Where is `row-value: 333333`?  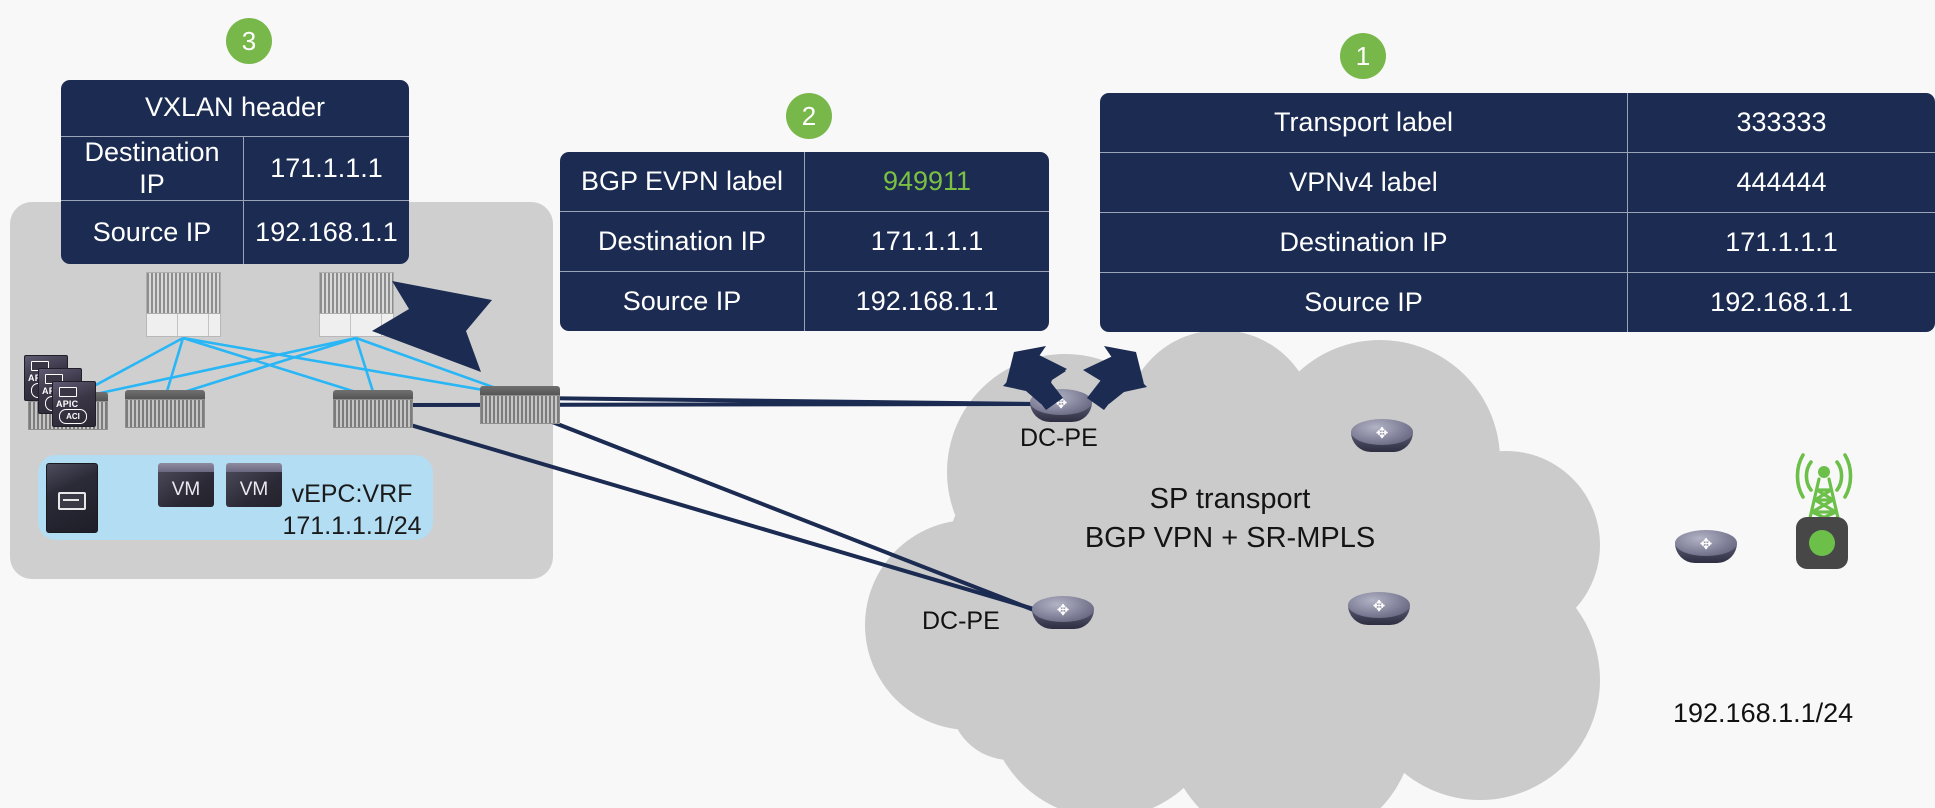
row-value: 333333 is located at coordinates (1781, 121).